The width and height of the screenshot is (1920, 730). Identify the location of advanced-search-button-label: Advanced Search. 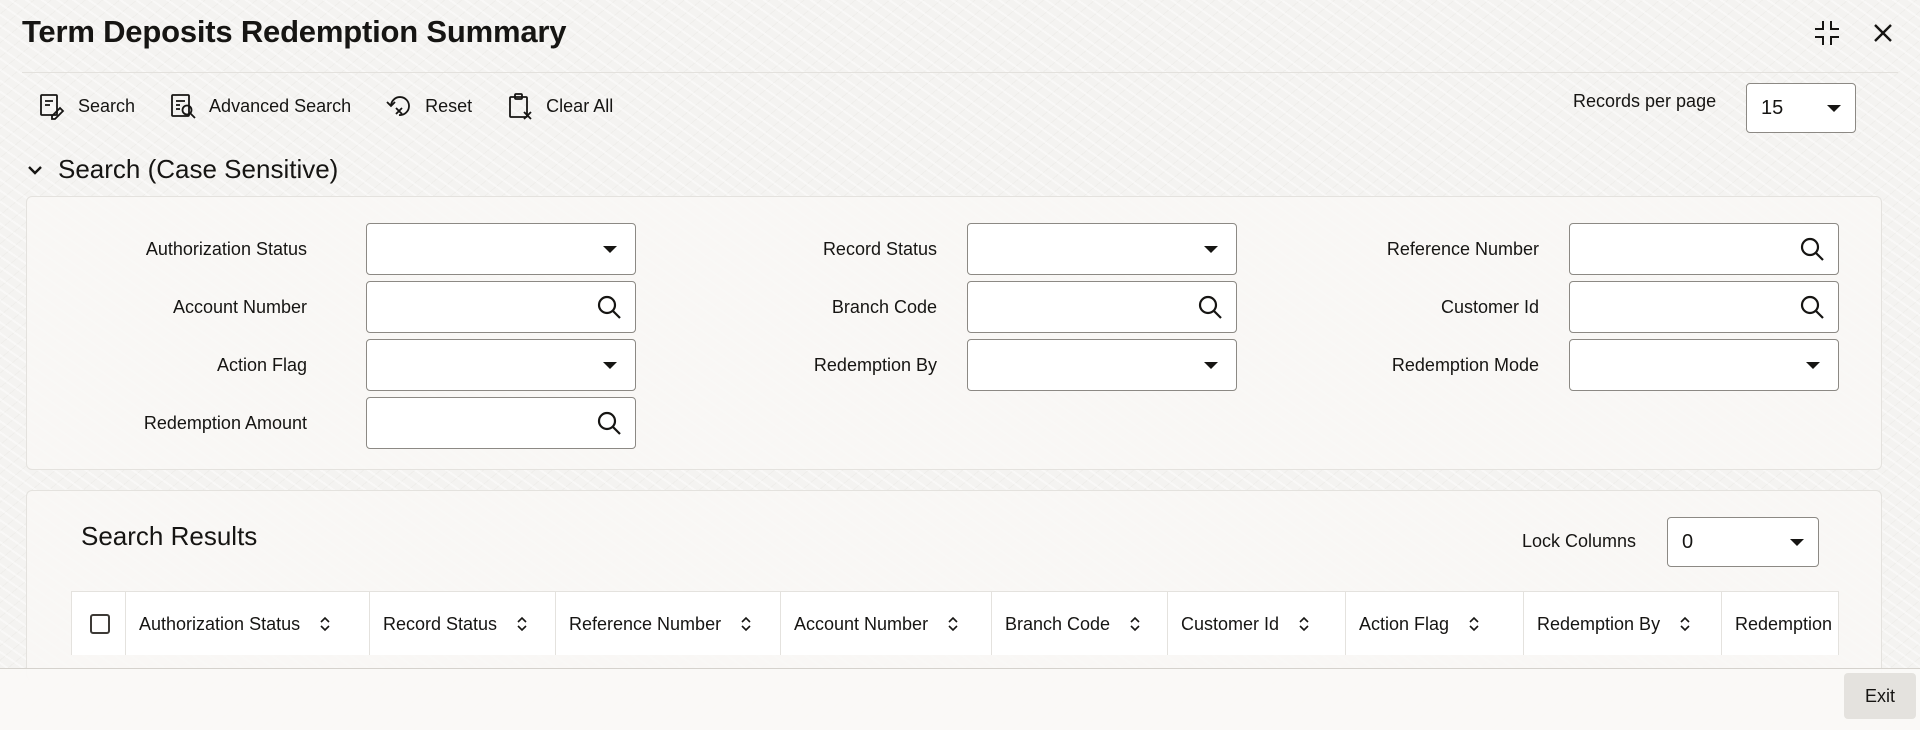
(280, 105).